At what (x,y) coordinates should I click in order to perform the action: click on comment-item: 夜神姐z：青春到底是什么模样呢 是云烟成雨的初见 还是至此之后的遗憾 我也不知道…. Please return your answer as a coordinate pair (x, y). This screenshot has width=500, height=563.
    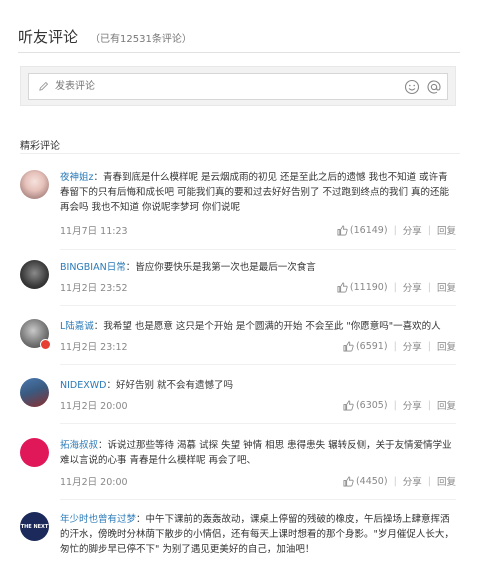
    Looking at the image, I should click on (238, 210).